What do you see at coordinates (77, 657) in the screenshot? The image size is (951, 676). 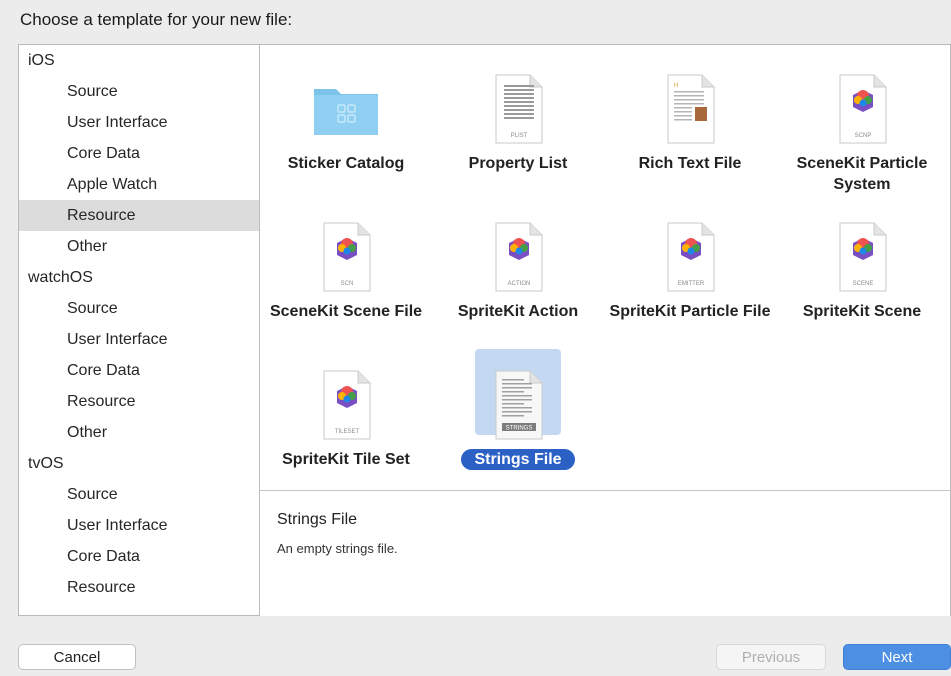 I see `cancel-button: Cancel` at bounding box center [77, 657].